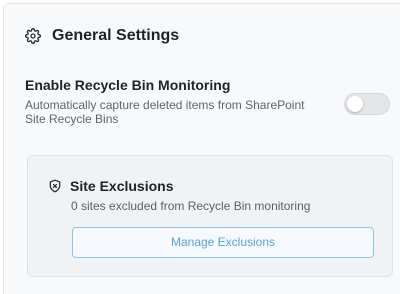  I want to click on recycle-bin-monitoring-label: Enable Recycle Bin Monitoring, so click(128, 85).